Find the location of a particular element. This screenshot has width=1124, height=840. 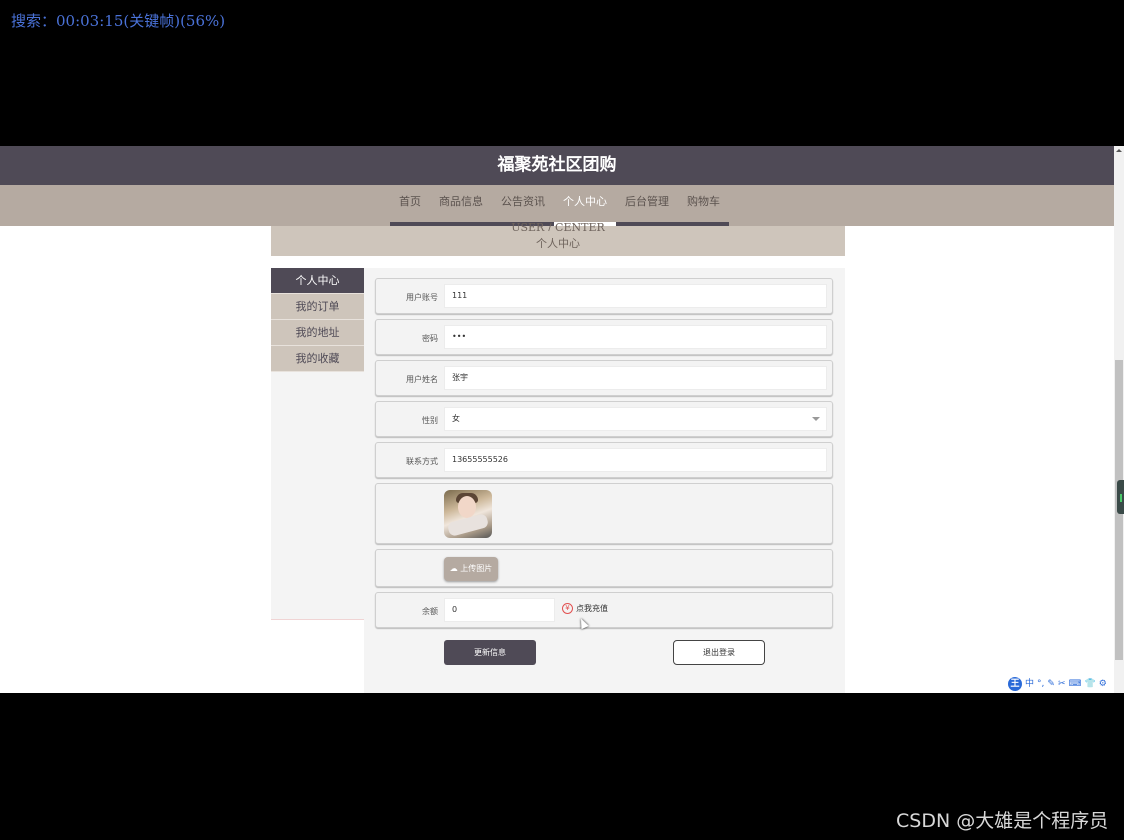

form-row-balance: 余额 0 ¥ 点我充值 is located at coordinates (604, 610).